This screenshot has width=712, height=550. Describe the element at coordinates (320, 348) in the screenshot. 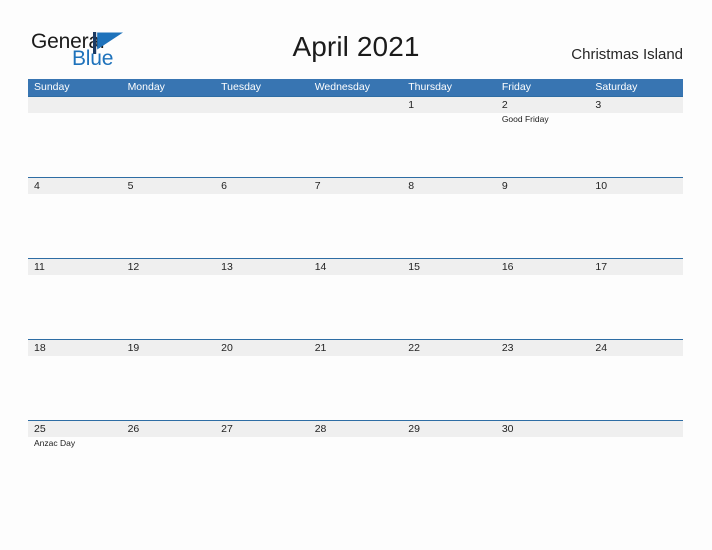

I see `day-number: 21` at that location.